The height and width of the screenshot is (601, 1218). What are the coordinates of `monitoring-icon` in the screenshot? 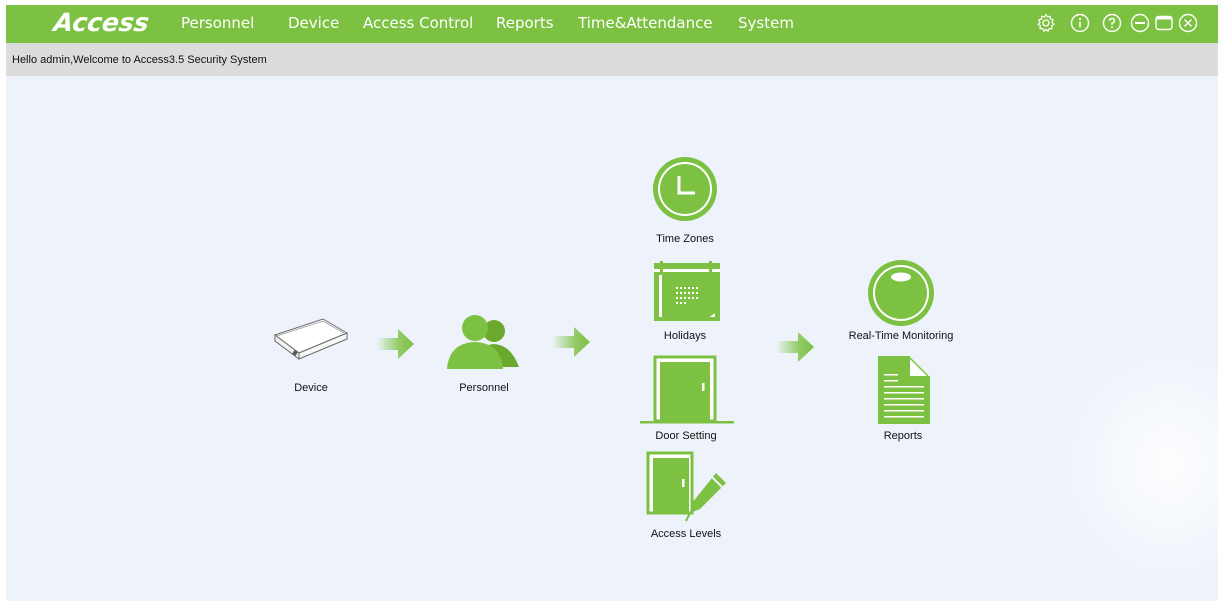 It's located at (901, 293).